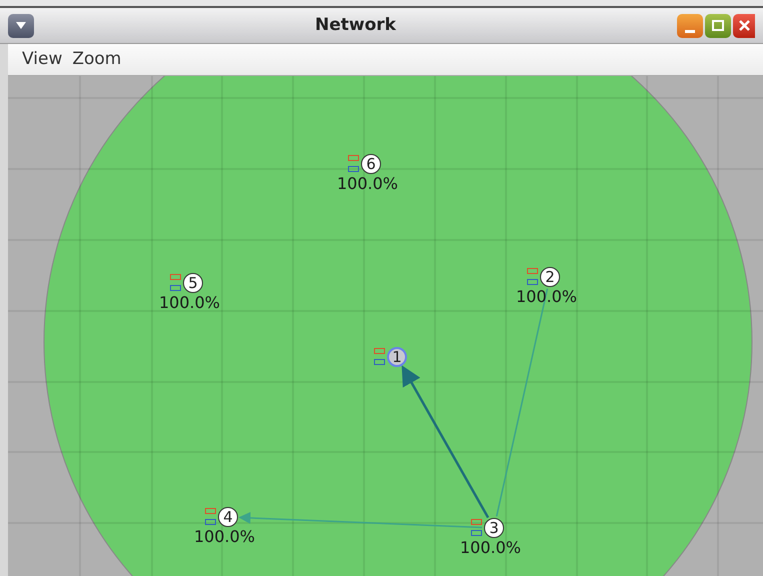  I want to click on maximize-icon, so click(718, 25).